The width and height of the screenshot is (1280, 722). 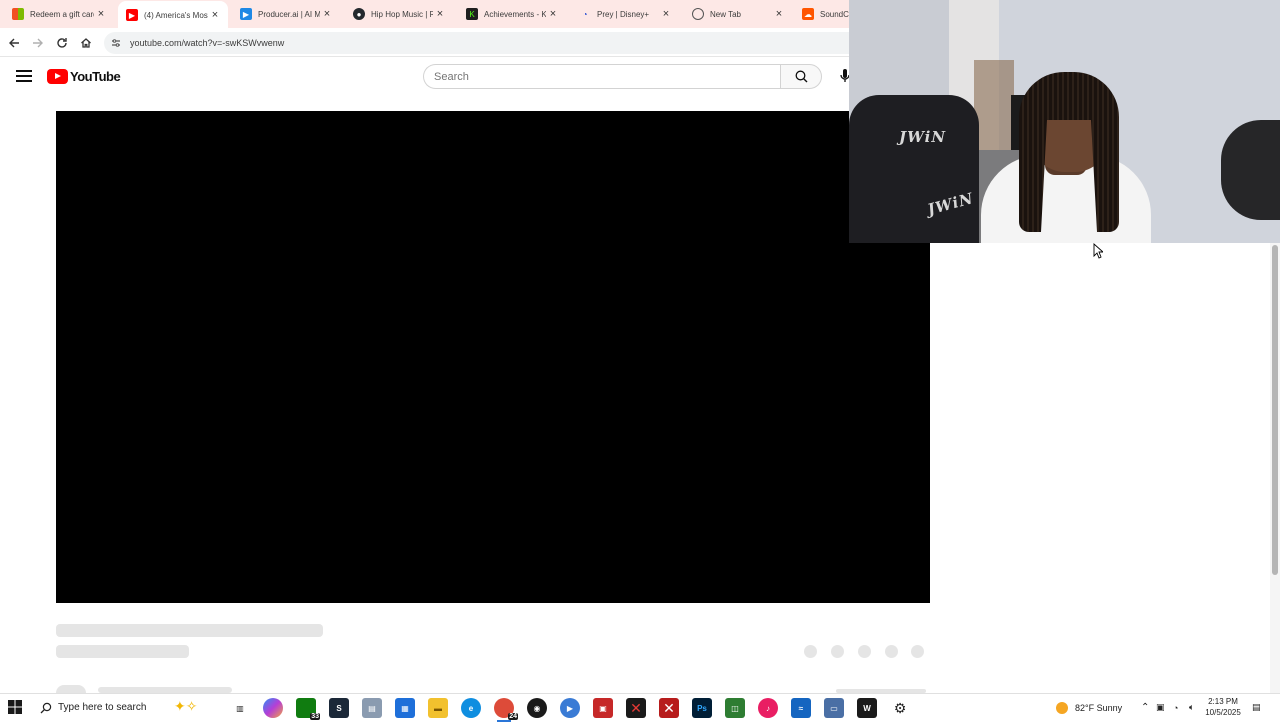 I want to click on taskbar-search-text: Type here to search, so click(x=102, y=707).